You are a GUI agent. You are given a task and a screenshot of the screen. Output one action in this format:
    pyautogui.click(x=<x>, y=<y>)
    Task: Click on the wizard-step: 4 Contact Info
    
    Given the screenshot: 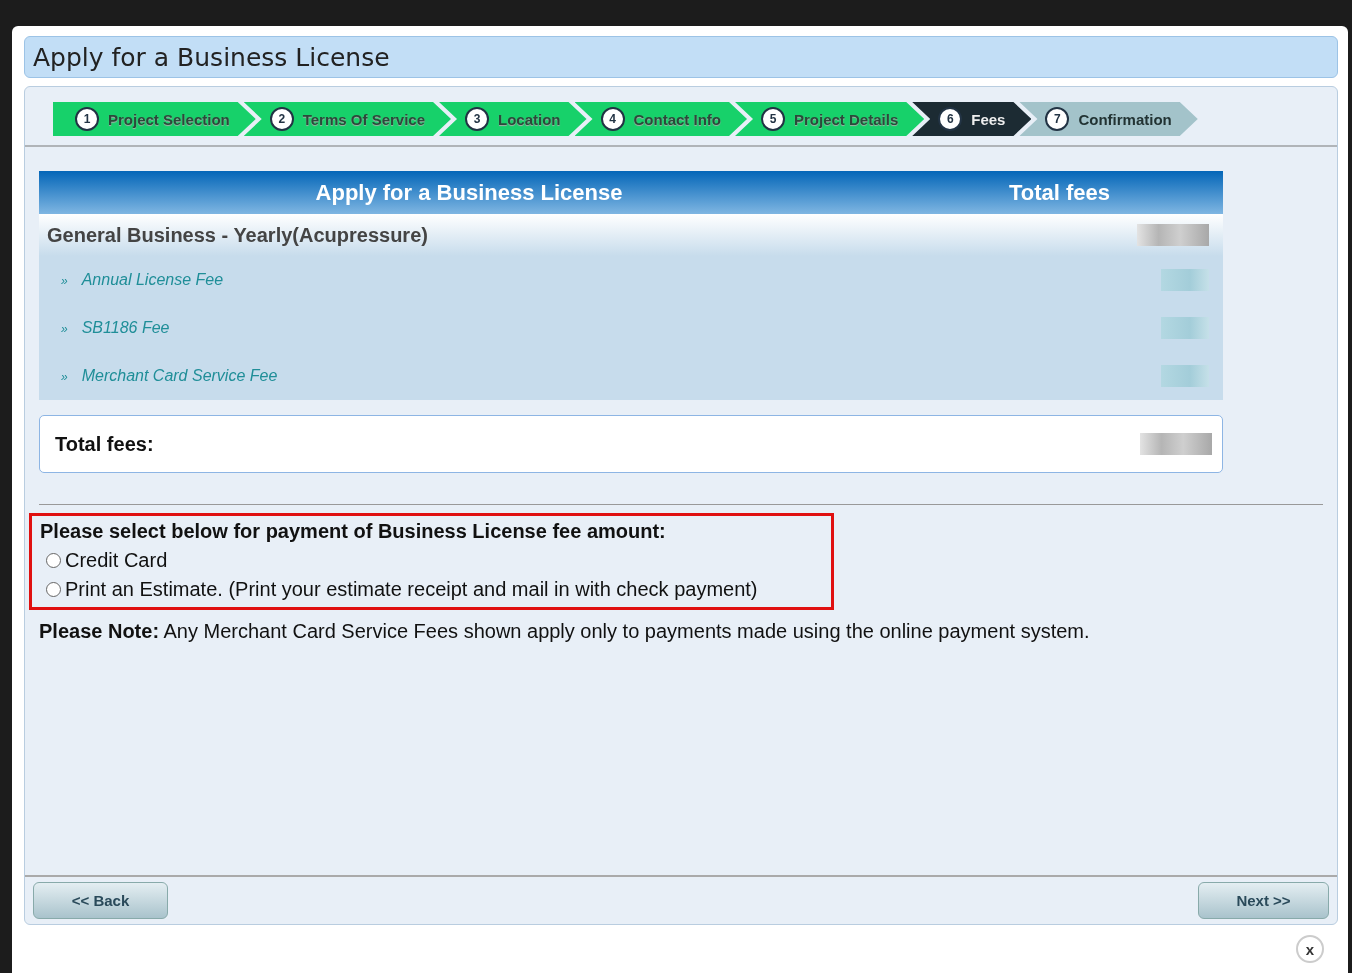 What is the action you would take?
    pyautogui.click(x=660, y=119)
    